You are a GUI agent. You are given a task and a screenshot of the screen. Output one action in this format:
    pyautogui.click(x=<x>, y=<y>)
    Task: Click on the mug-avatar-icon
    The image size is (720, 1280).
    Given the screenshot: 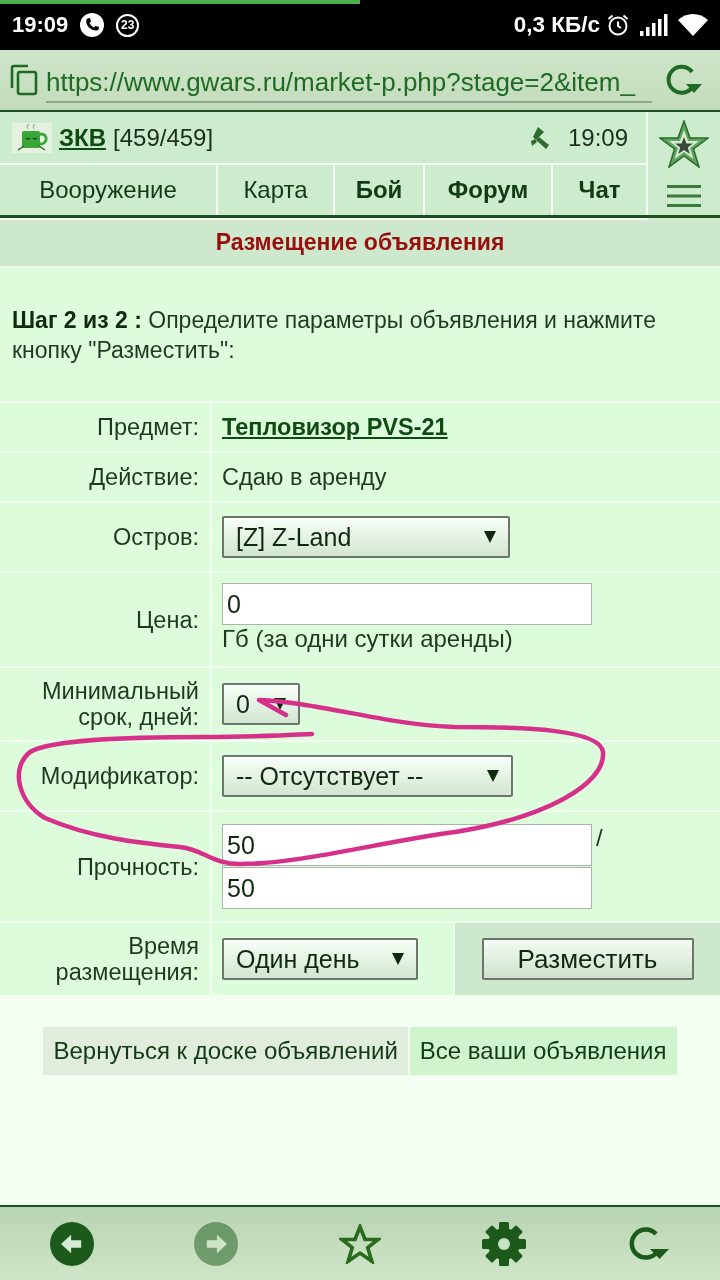 What is the action you would take?
    pyautogui.click(x=32, y=137)
    